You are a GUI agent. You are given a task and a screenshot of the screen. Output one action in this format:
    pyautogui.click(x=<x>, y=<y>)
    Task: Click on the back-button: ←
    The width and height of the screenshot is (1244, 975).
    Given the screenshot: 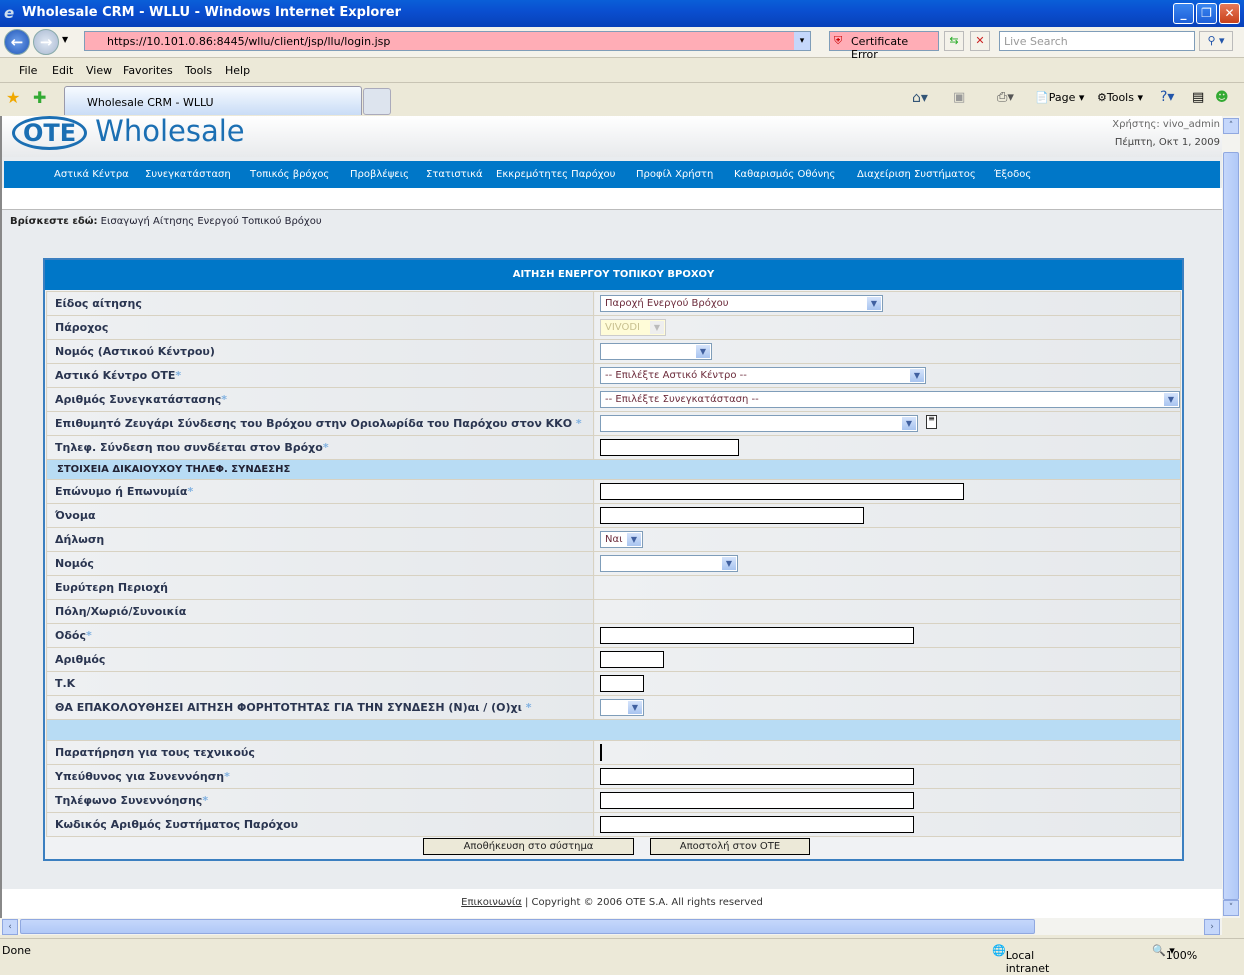 What is the action you would take?
    pyautogui.click(x=17, y=42)
    